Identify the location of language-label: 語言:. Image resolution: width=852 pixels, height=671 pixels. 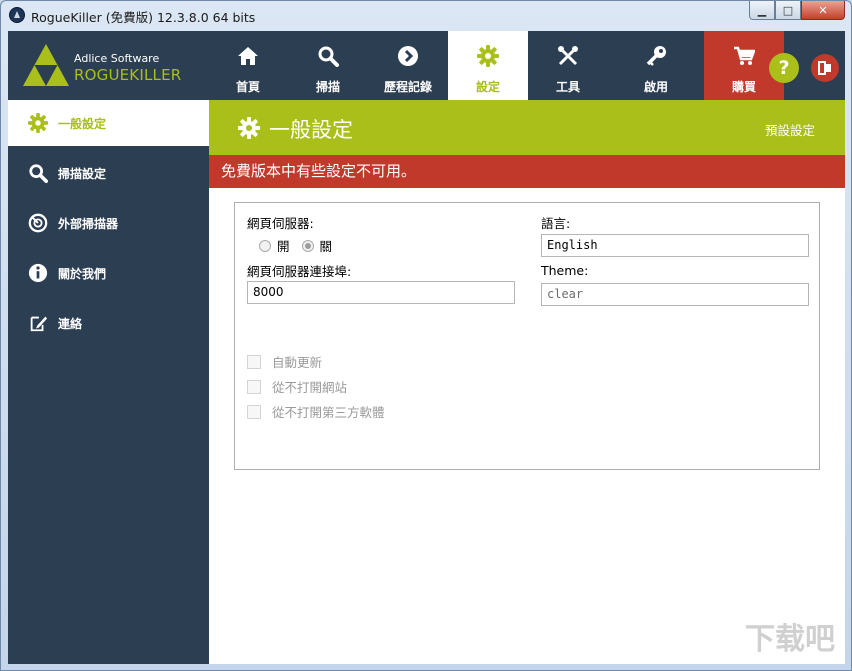
(556, 223).